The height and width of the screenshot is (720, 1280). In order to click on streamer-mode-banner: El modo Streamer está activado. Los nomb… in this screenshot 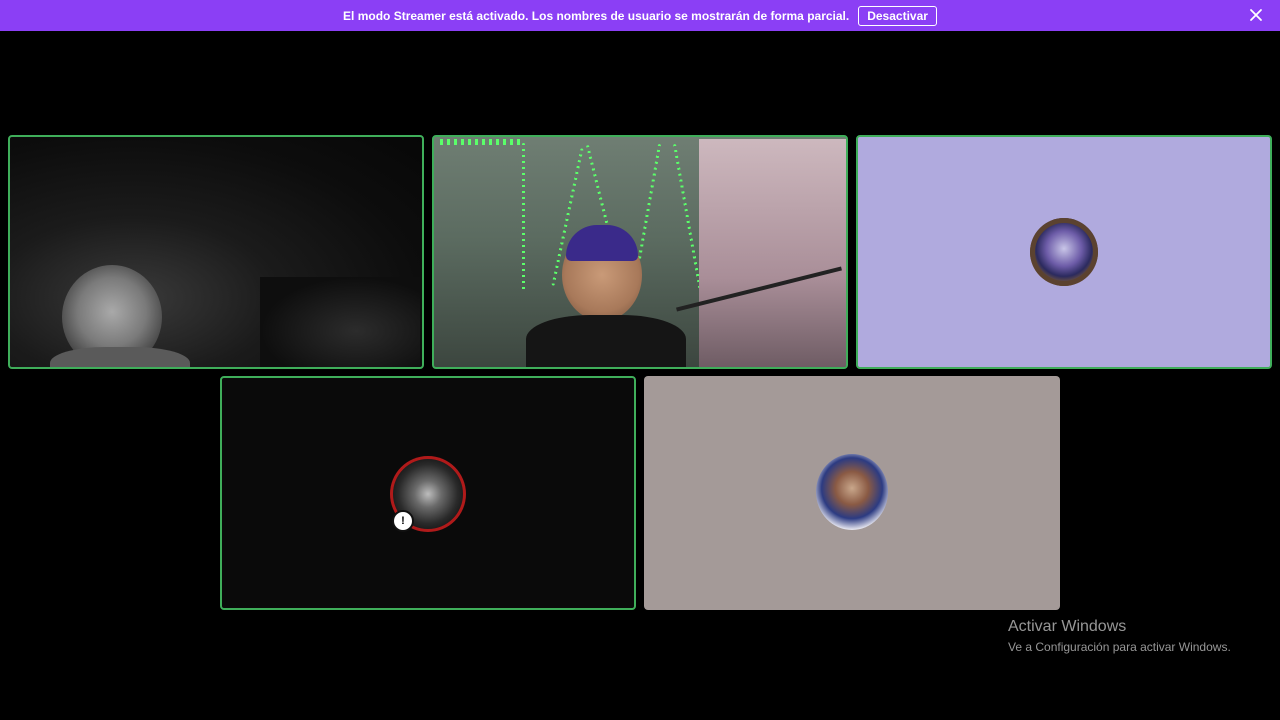, I will do `click(640, 15)`.